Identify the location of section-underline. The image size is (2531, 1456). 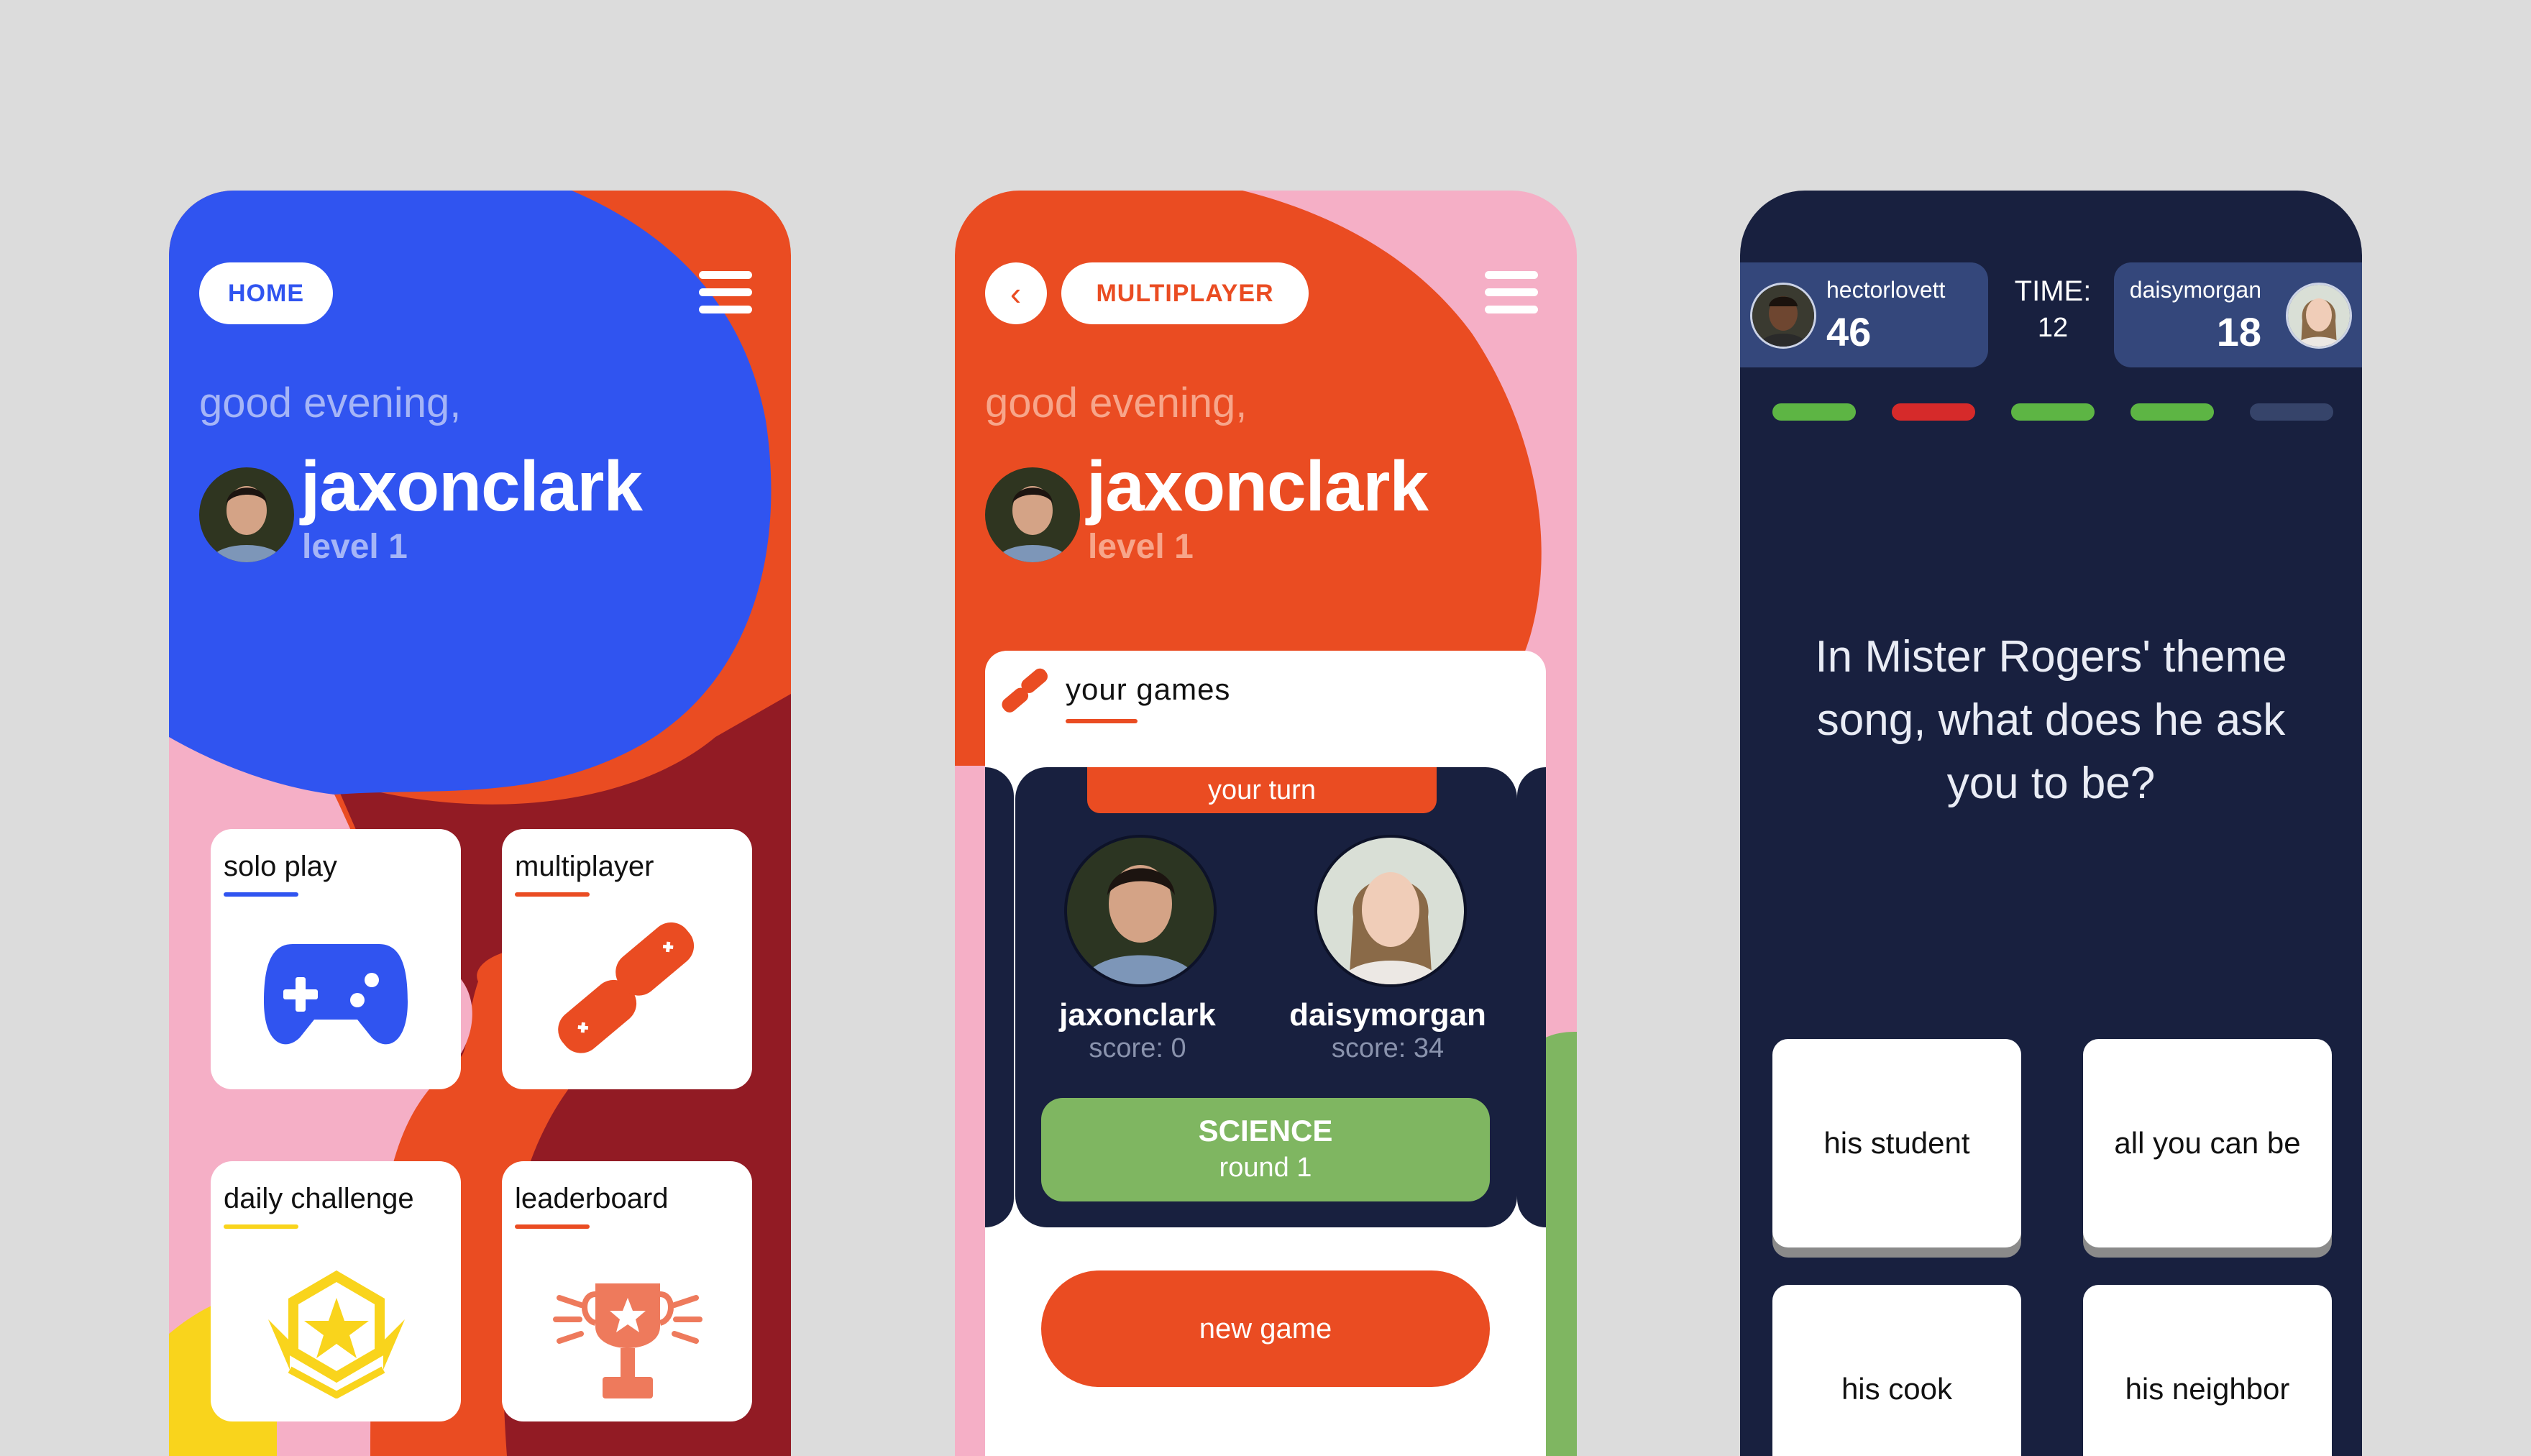
(1102, 721).